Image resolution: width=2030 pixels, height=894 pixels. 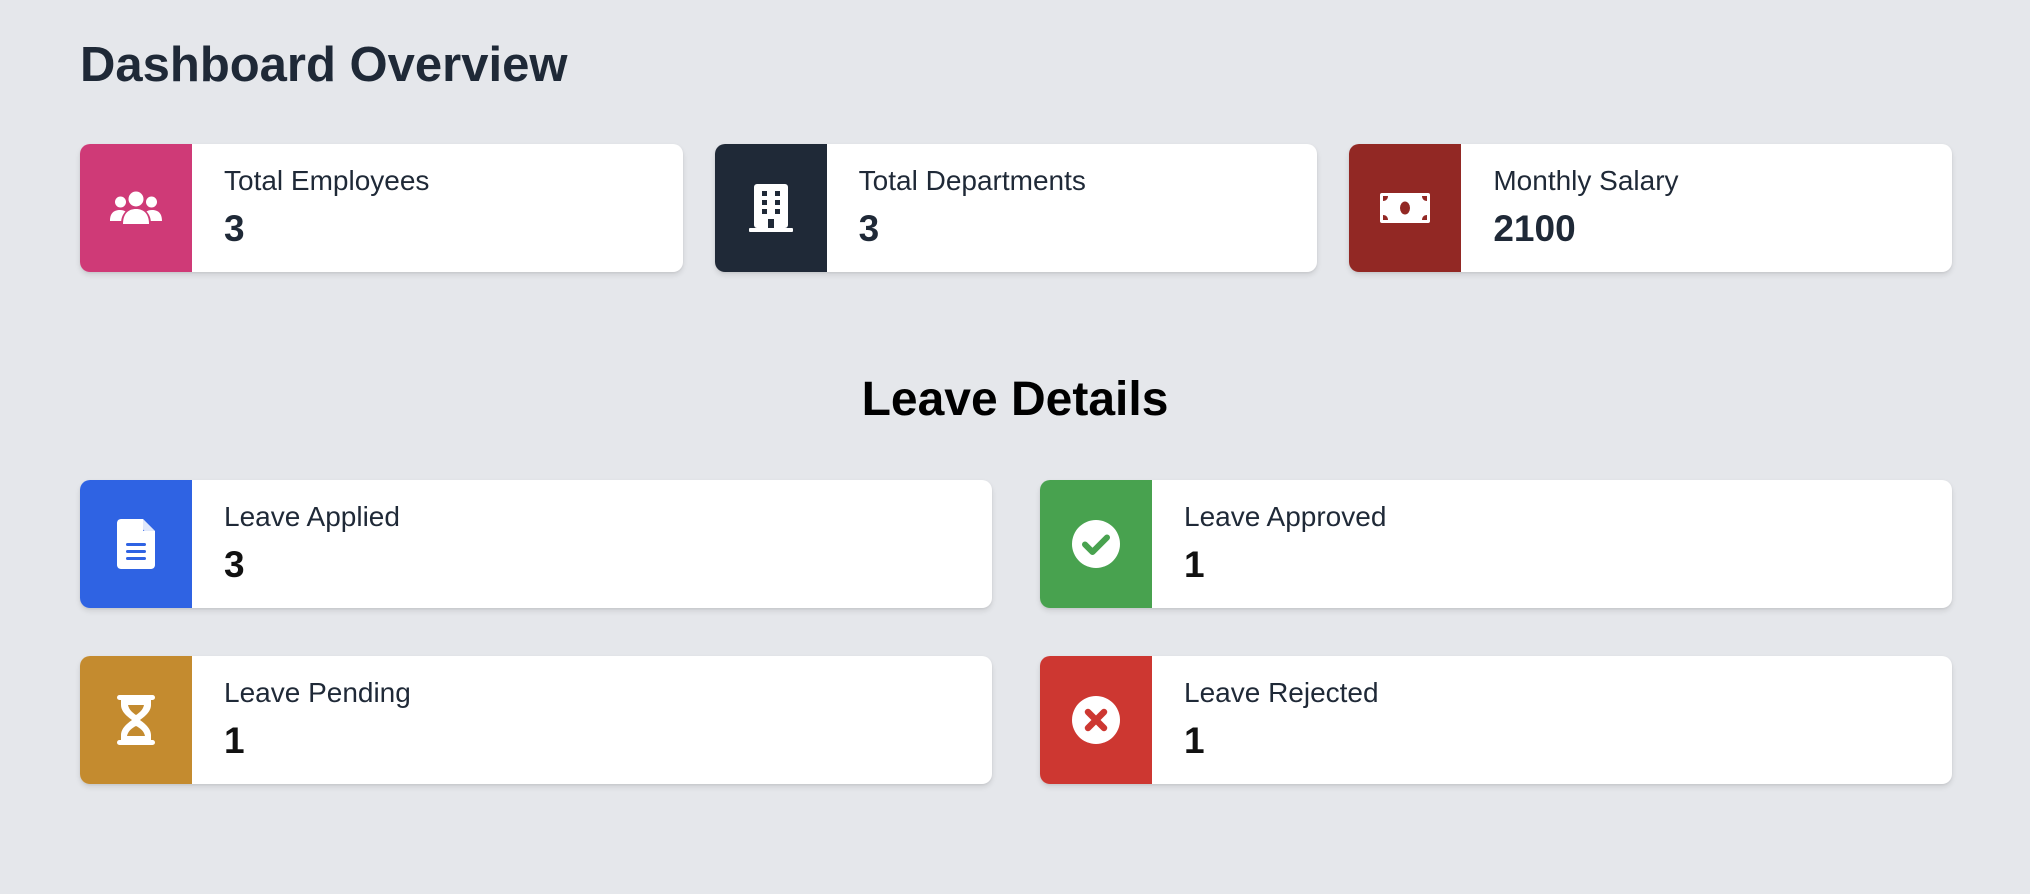 I want to click on leave-details-title: Leave Details, so click(x=1015, y=399).